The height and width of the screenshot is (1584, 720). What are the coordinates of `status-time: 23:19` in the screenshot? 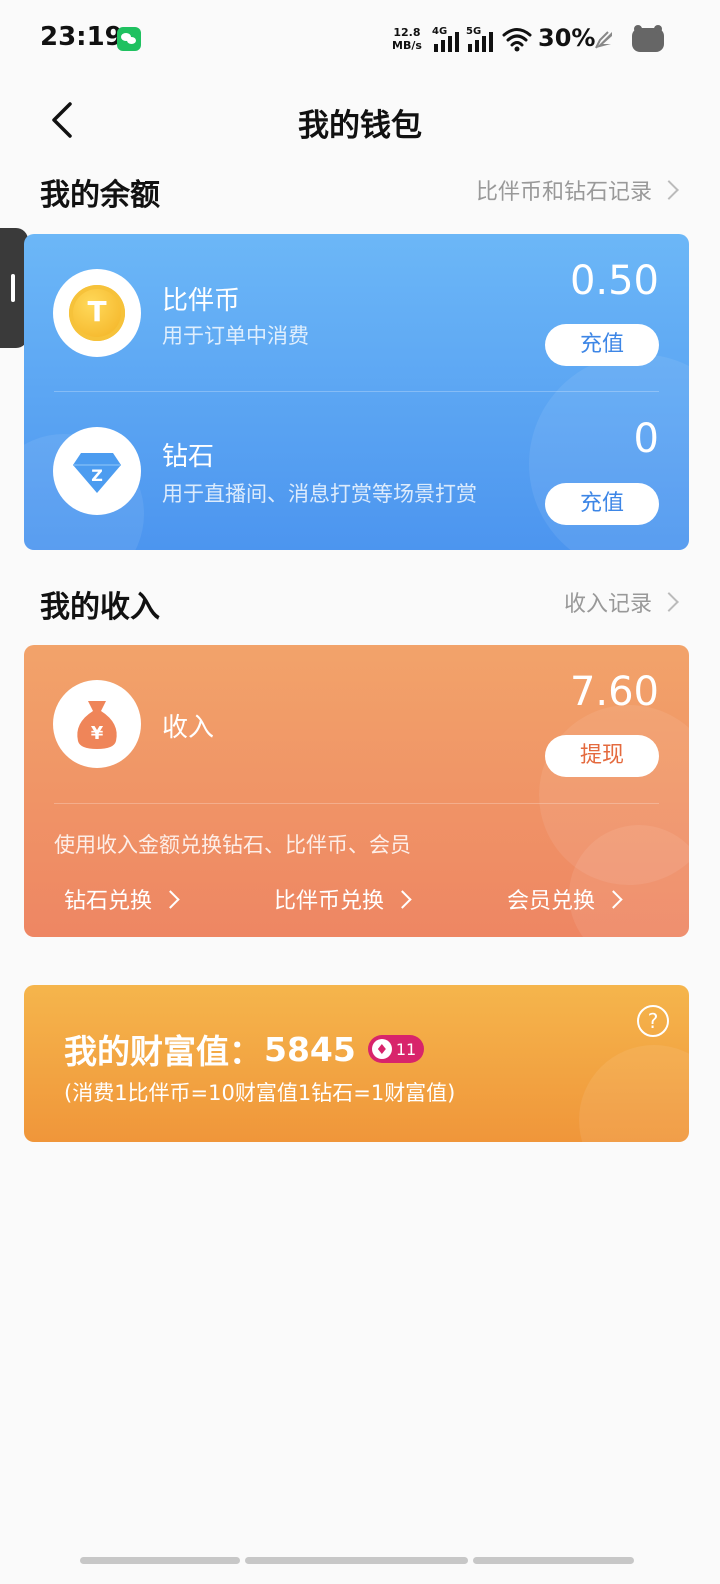 It's located at (81, 37).